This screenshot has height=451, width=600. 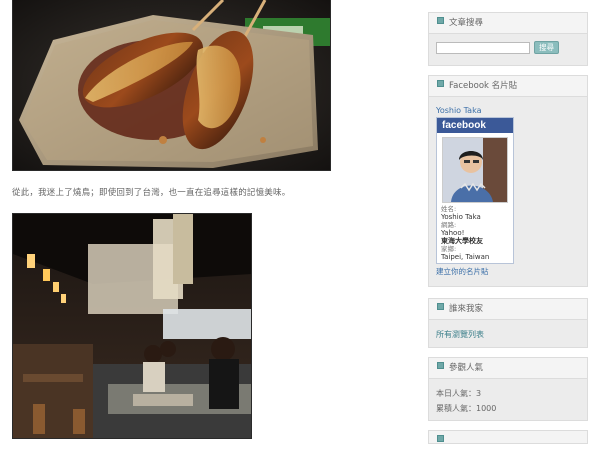 What do you see at coordinates (508, 368) in the screenshot?
I see `popularity-widget-title: 參觀人氣` at bounding box center [508, 368].